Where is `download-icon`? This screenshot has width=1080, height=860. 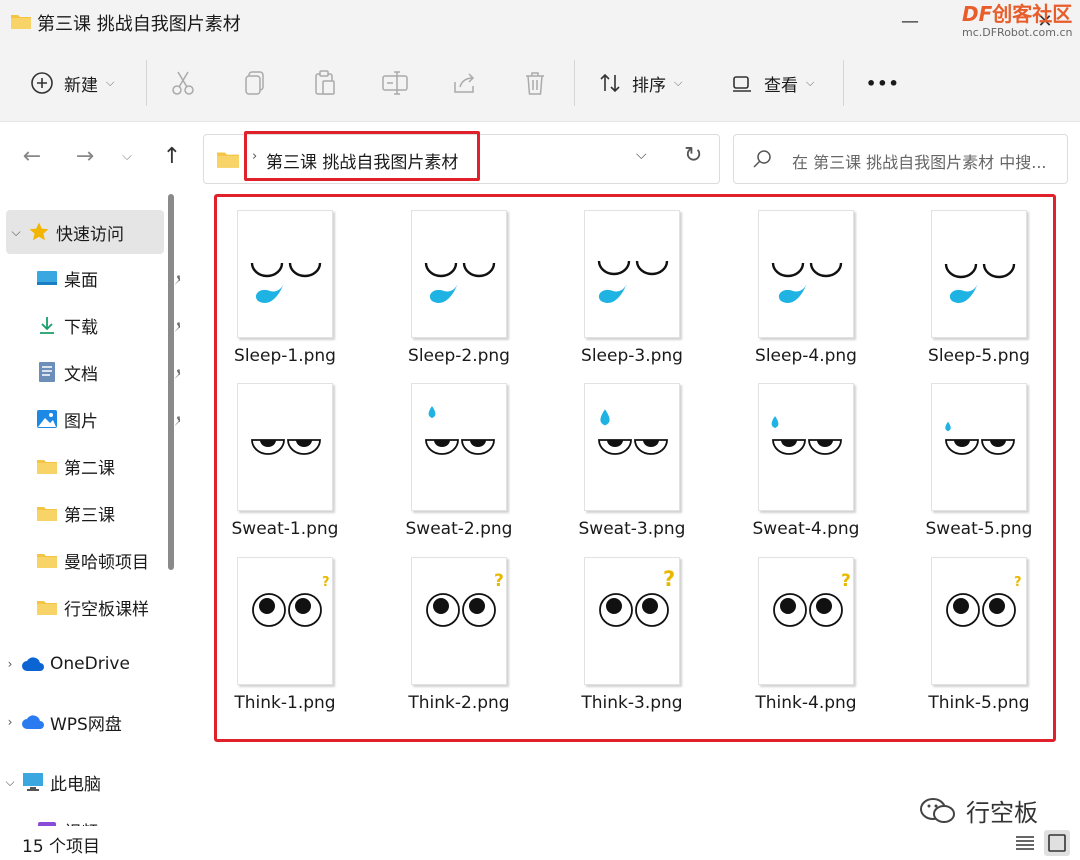
download-icon is located at coordinates (47, 325).